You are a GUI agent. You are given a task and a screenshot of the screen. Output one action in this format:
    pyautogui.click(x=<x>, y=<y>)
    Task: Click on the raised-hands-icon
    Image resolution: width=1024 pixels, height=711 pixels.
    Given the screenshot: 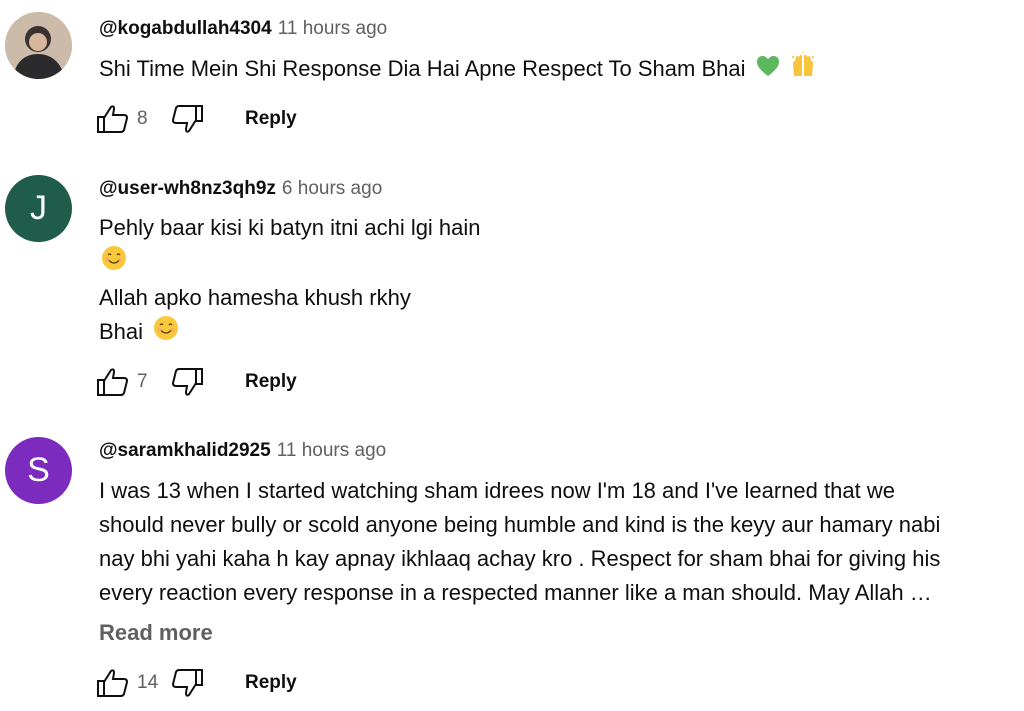 What is the action you would take?
    pyautogui.click(x=803, y=69)
    